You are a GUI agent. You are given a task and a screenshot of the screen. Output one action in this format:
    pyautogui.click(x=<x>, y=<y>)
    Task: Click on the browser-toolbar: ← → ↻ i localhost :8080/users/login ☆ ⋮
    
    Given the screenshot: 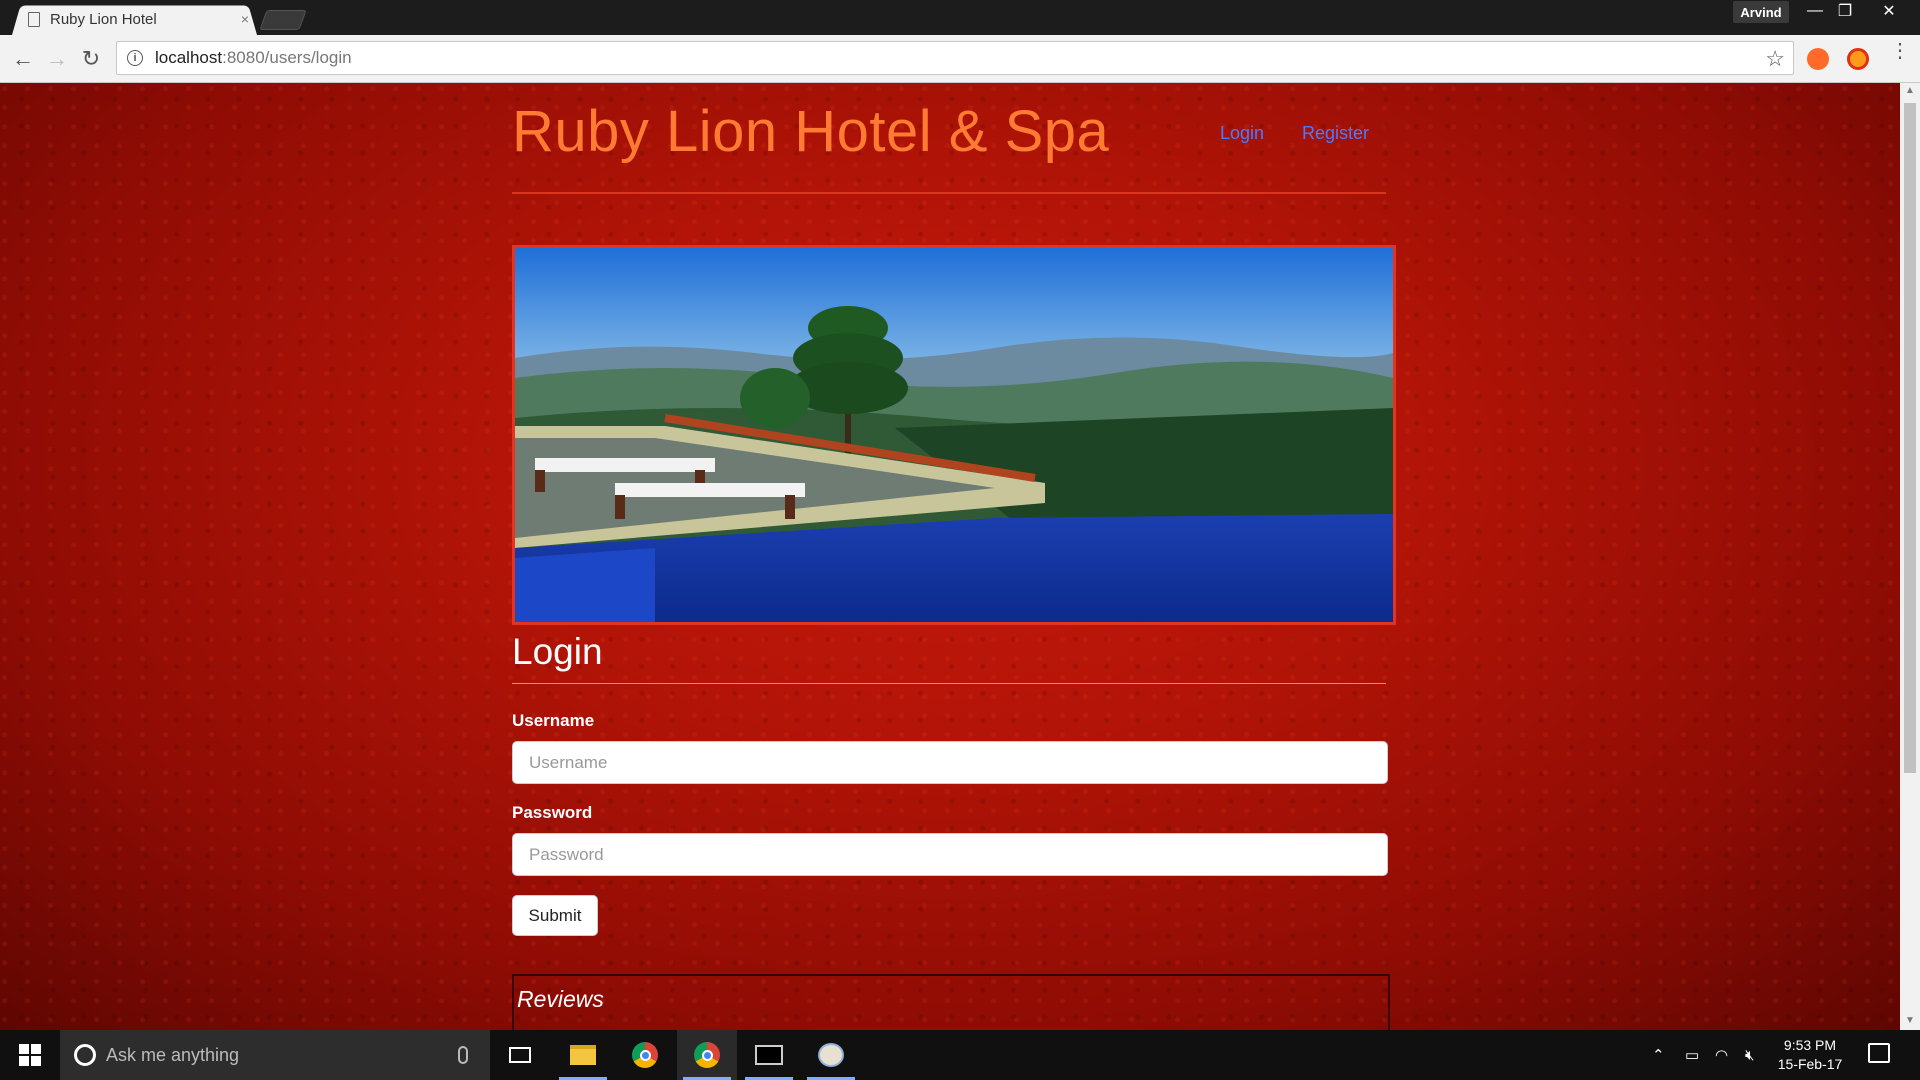 What is the action you would take?
    pyautogui.click(x=960, y=59)
    